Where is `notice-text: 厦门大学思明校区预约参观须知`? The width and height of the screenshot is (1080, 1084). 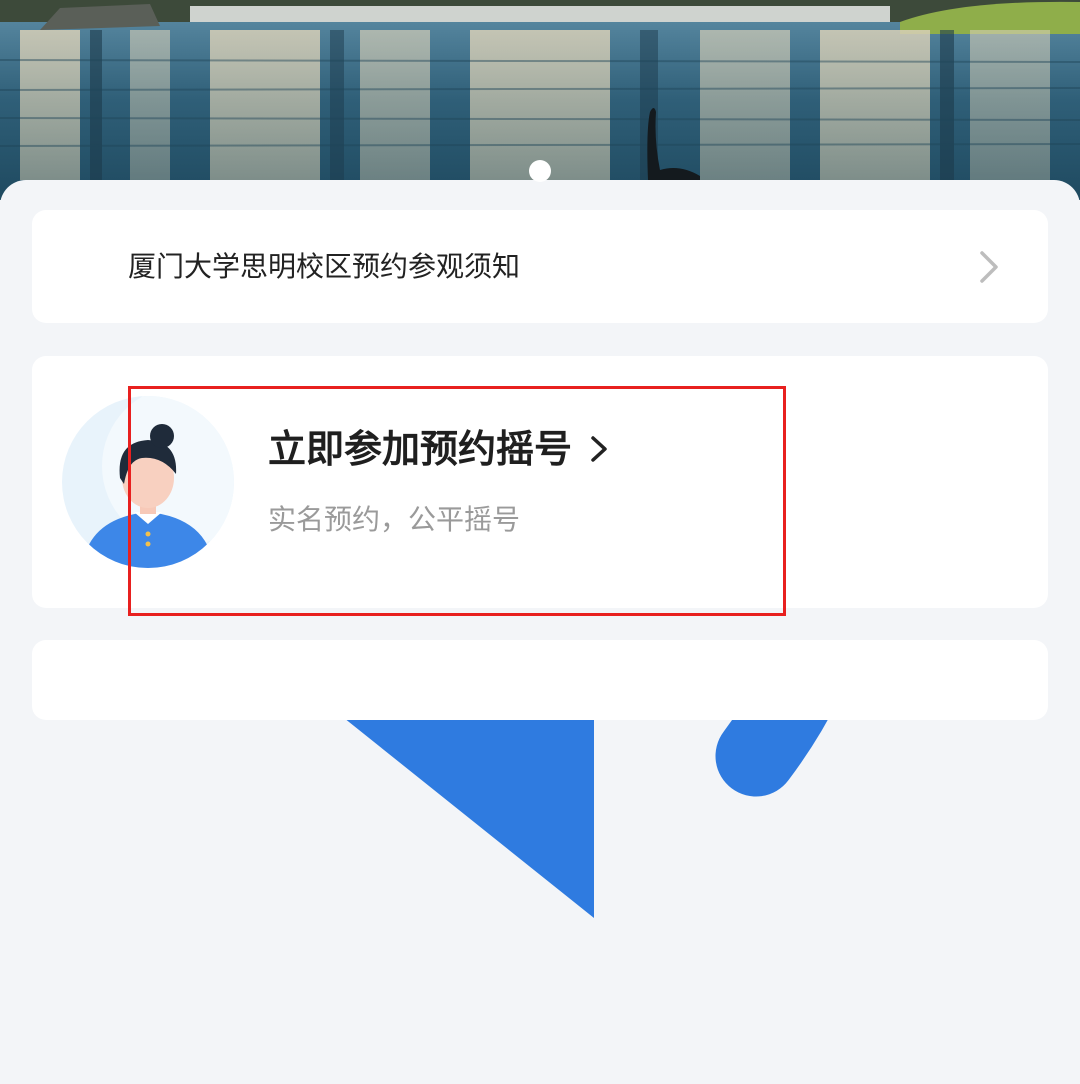 notice-text: 厦门大学思明校区预约参观须知 is located at coordinates (324, 266).